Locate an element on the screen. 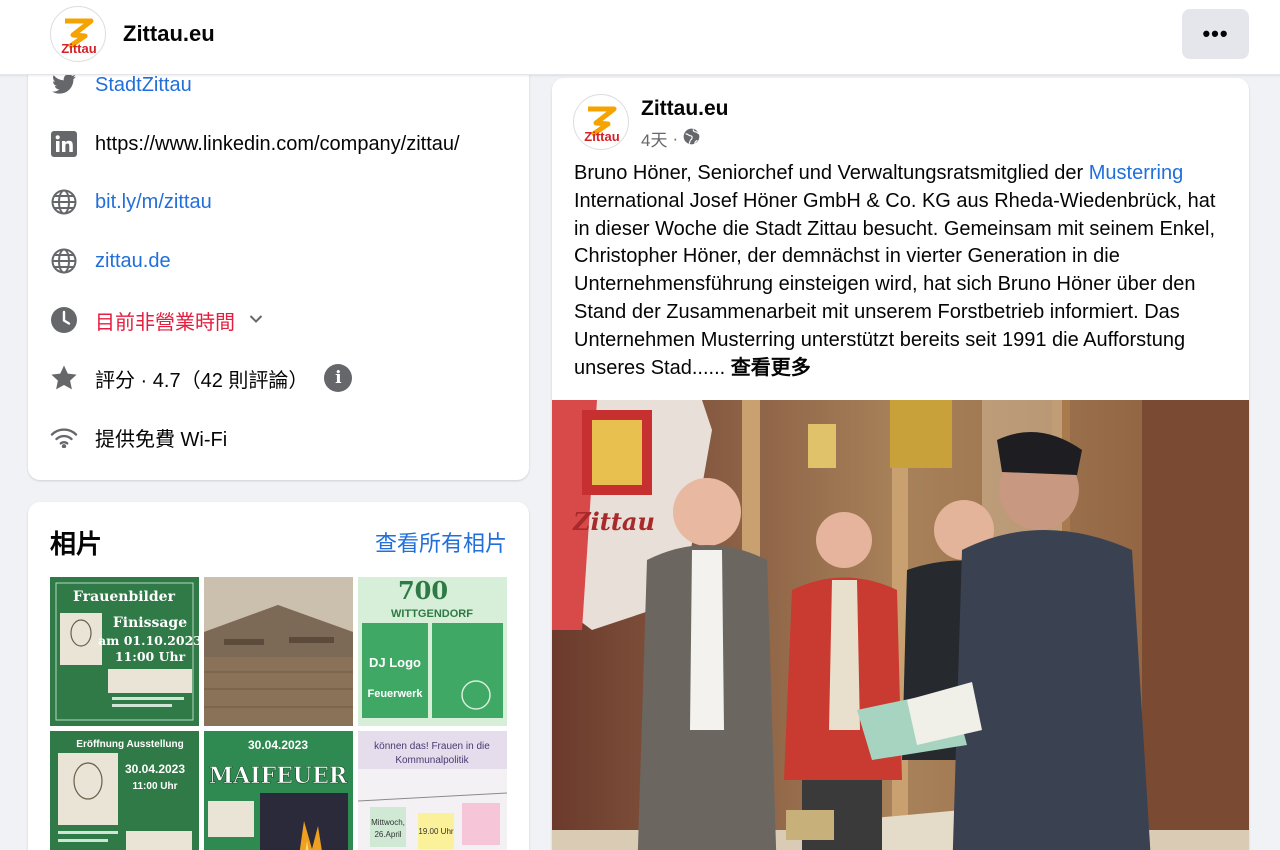 The height and width of the screenshot is (850, 1280). website-row-2: zittau.de is located at coordinates (285, 261).